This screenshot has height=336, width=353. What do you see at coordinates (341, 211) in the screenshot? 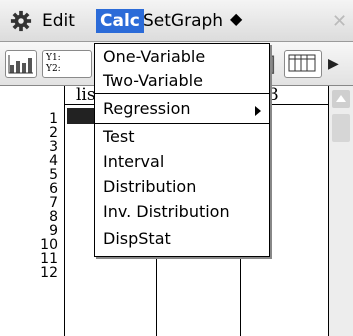
I see `vertical-scrollbar` at bounding box center [341, 211].